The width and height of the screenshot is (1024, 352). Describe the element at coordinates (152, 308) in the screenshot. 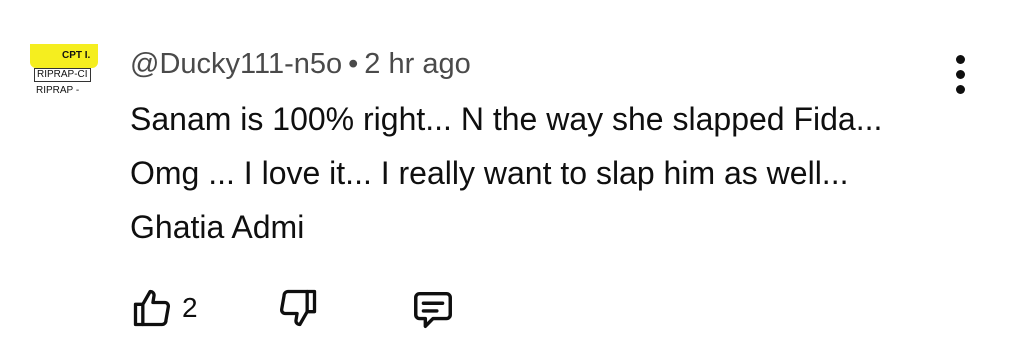

I see `thumbs-up-icon` at that location.